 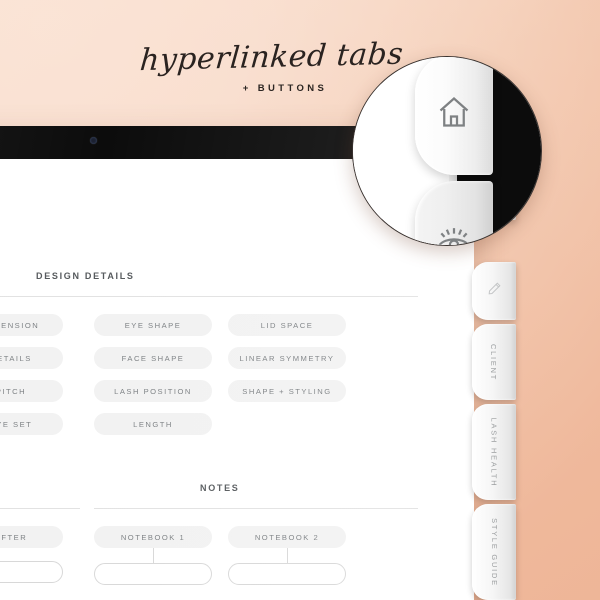 I want to click on design-button-pitch: PITCH, so click(x=31, y=391).